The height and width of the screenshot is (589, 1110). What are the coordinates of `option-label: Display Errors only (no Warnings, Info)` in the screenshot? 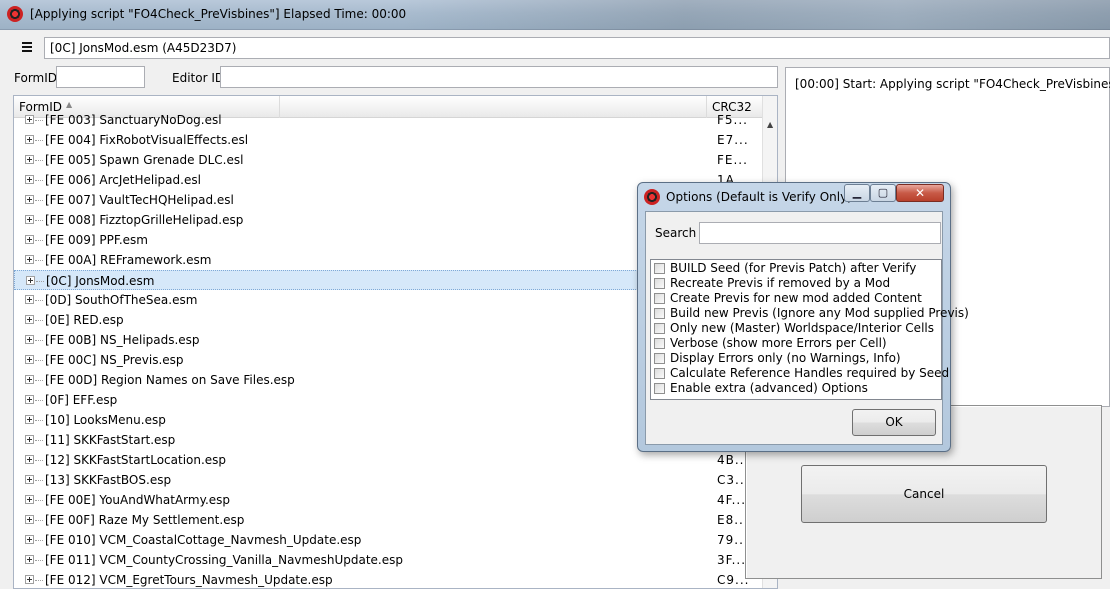 It's located at (785, 358).